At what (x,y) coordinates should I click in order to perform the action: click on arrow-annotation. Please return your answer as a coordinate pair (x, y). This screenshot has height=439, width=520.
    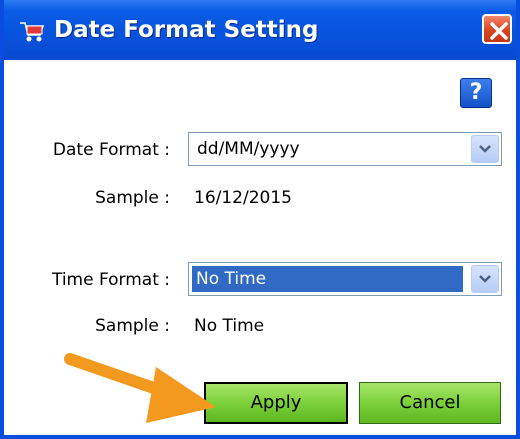
    Looking at the image, I should click on (140, 388).